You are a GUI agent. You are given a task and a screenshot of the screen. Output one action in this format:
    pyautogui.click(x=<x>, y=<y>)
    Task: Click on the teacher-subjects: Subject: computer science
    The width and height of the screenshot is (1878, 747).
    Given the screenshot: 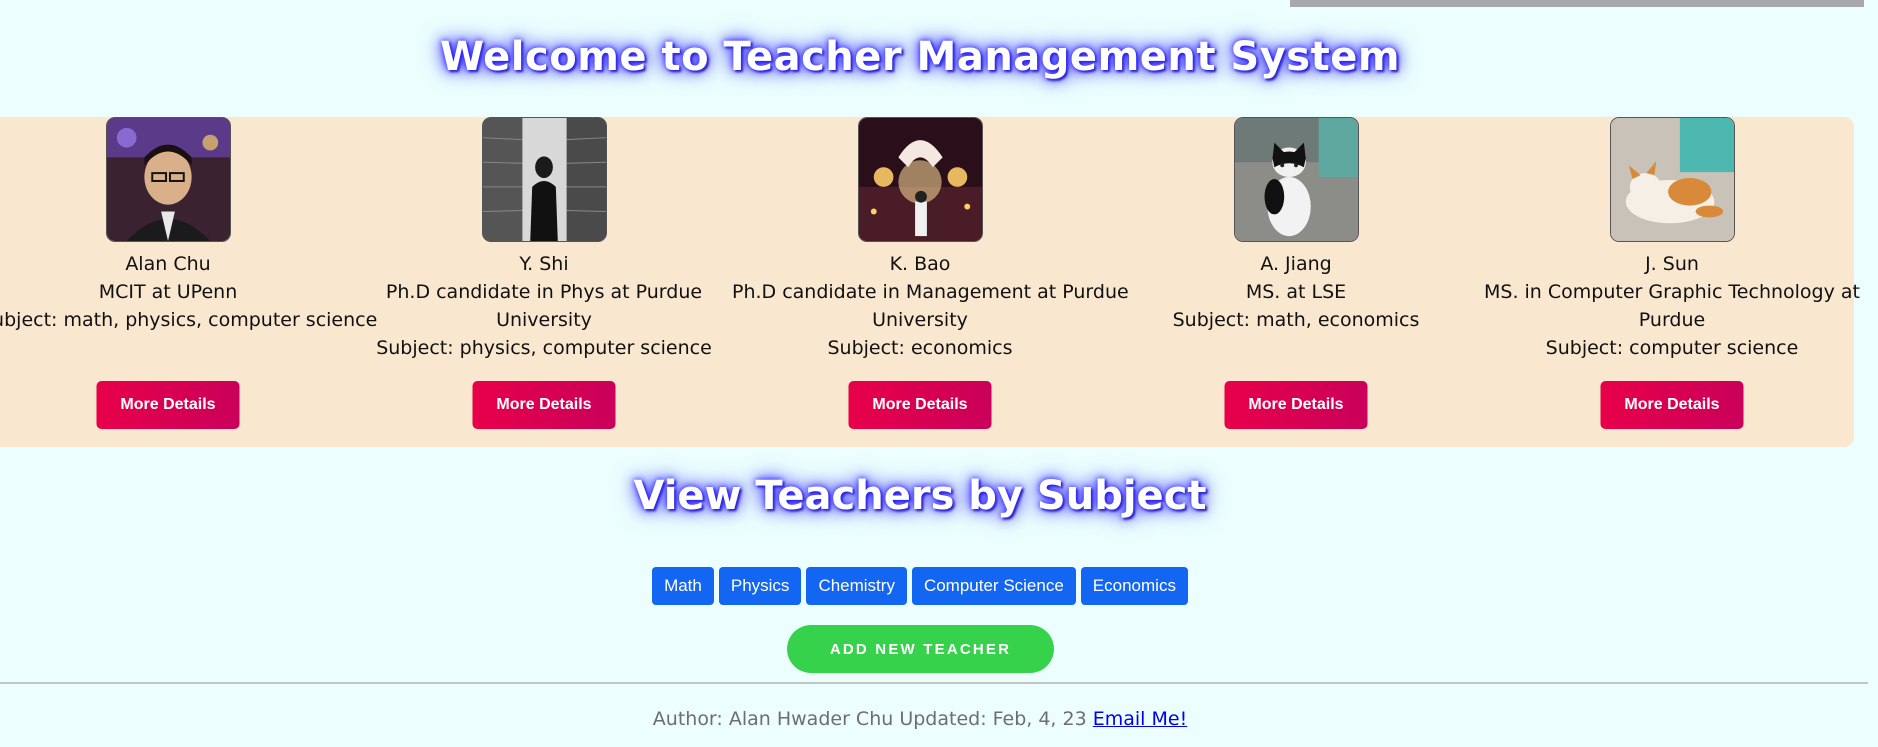 What is the action you would take?
    pyautogui.click(x=1672, y=348)
    